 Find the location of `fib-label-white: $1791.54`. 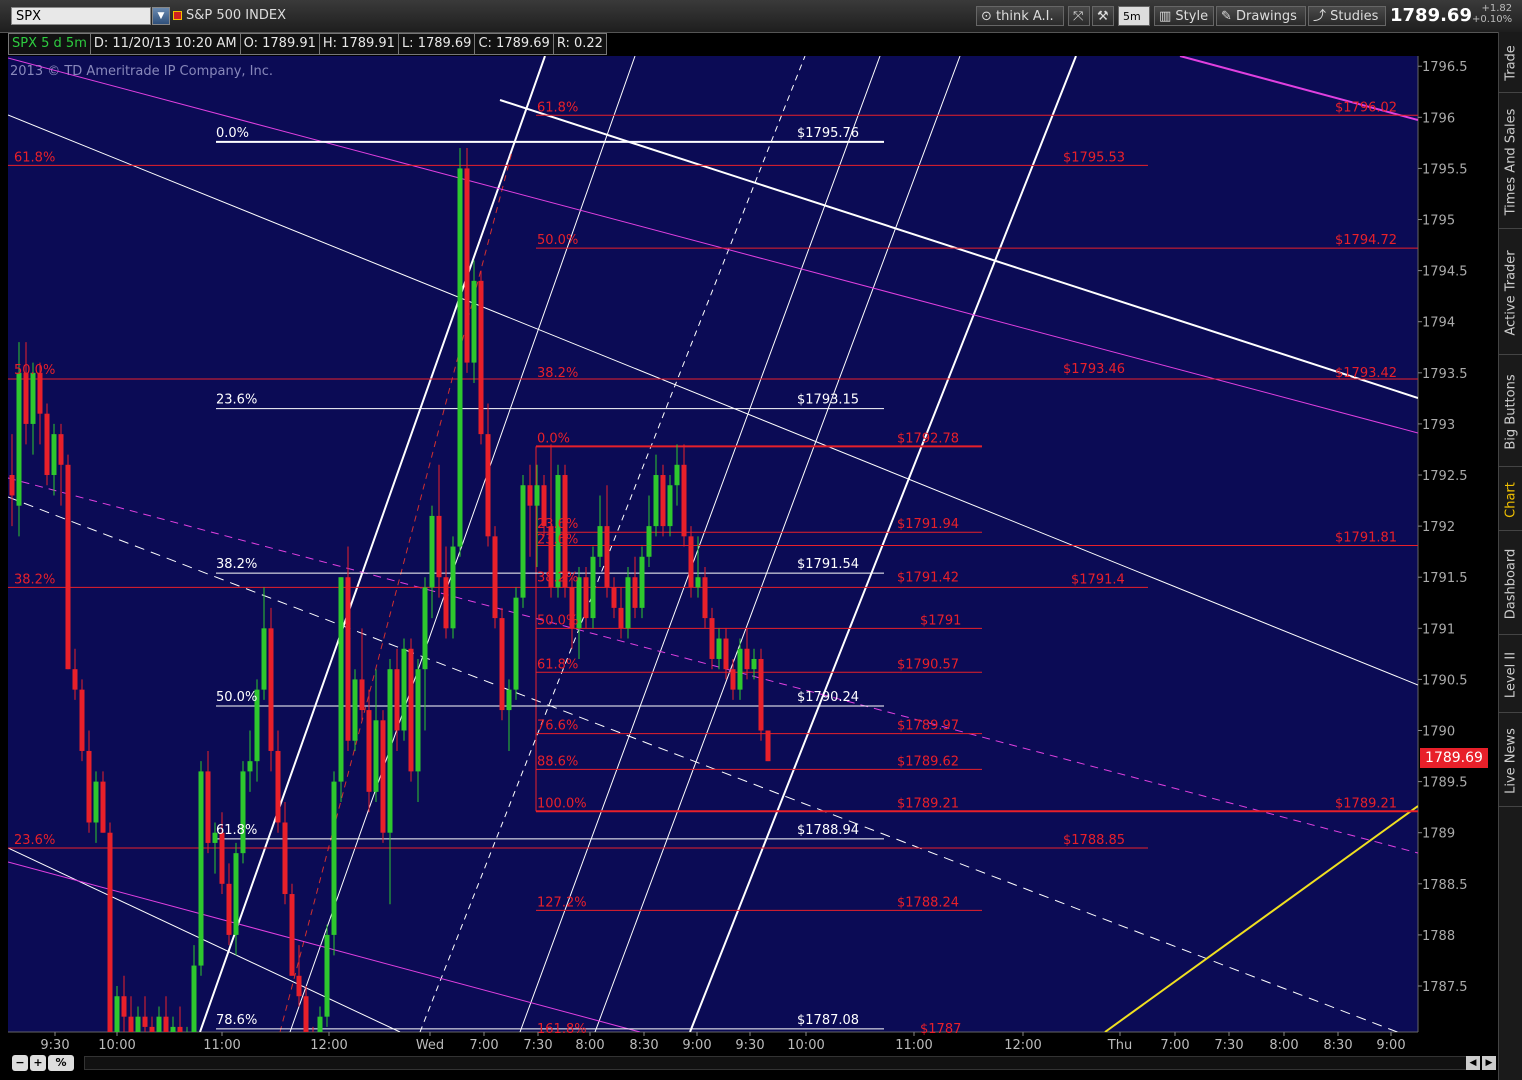

fib-label-white: $1791.54 is located at coordinates (828, 564).